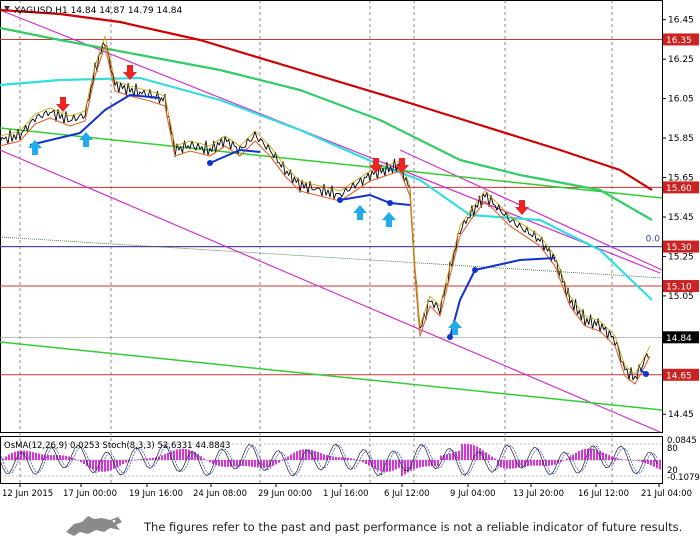 Image resolution: width=700 pixels, height=552 pixels. I want to click on price-tick-label: 15.85, so click(681, 139).